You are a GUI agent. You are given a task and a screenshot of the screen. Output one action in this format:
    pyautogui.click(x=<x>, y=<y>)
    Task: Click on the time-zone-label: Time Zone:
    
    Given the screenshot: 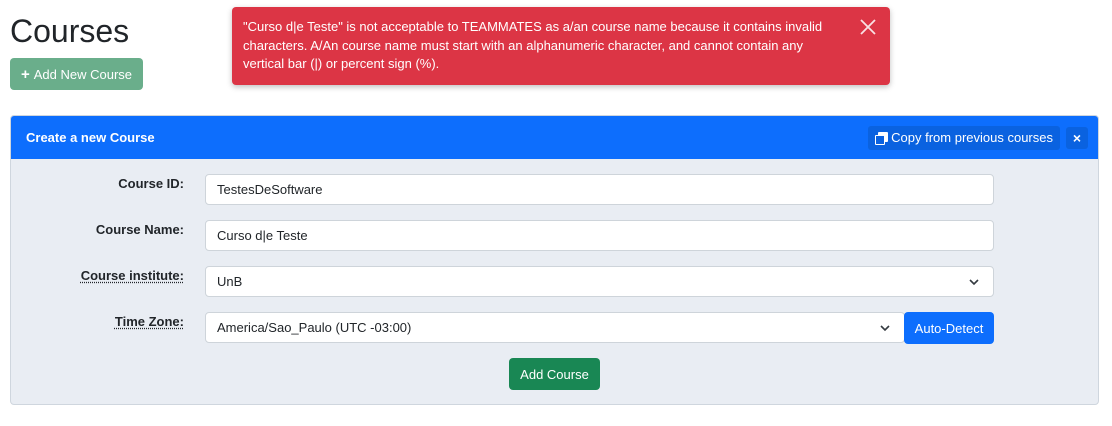 What is the action you would take?
    pyautogui.click(x=149, y=321)
    